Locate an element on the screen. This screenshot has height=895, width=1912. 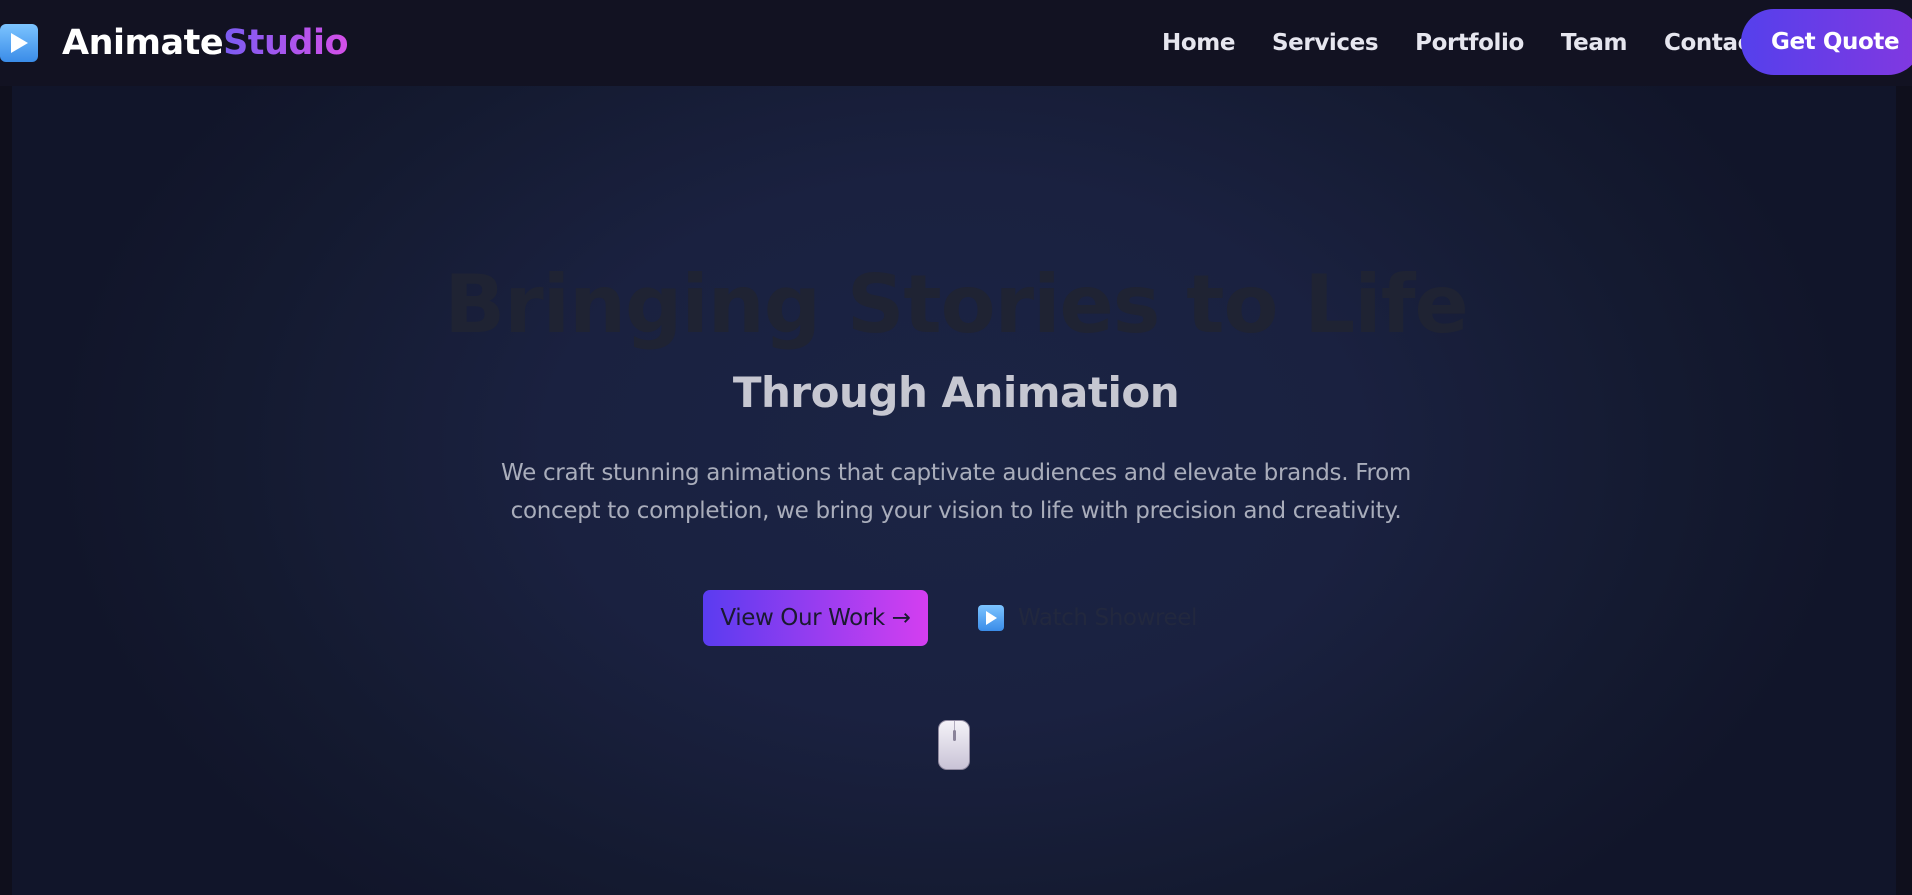
nav-link-team: Team is located at coordinates (1594, 43).